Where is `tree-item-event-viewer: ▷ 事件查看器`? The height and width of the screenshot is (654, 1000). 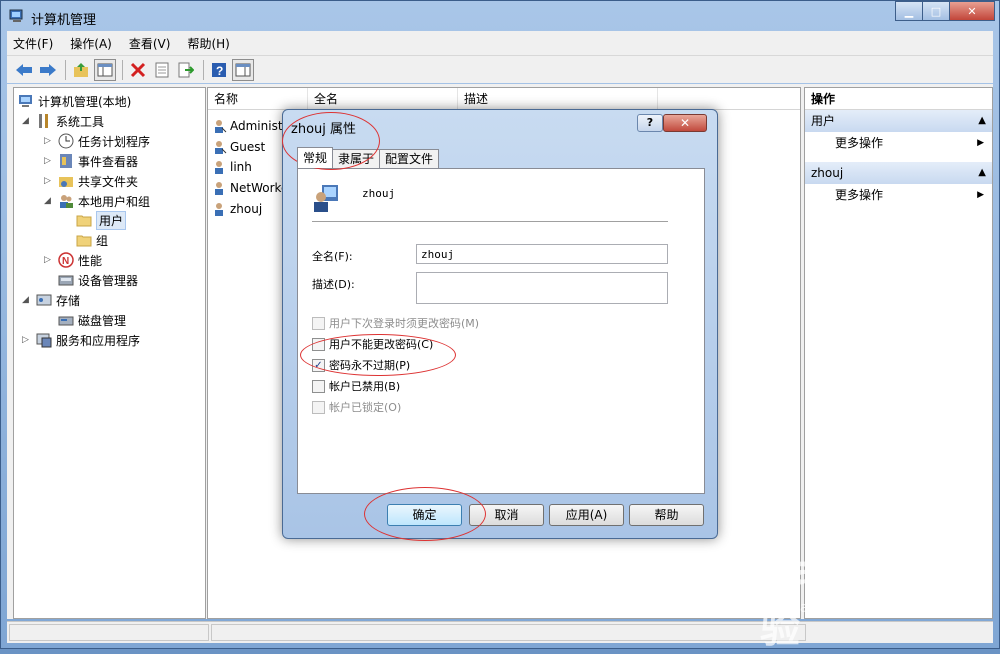 tree-item-event-viewer: ▷ 事件查看器 is located at coordinates (91, 161).